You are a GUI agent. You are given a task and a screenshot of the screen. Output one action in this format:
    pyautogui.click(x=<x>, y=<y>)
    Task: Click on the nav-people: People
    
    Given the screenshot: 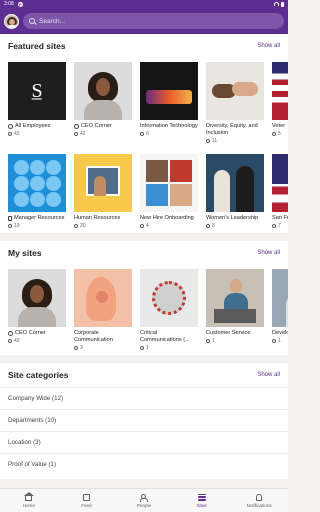 What is the action you would take?
    pyautogui.click(x=144, y=500)
    